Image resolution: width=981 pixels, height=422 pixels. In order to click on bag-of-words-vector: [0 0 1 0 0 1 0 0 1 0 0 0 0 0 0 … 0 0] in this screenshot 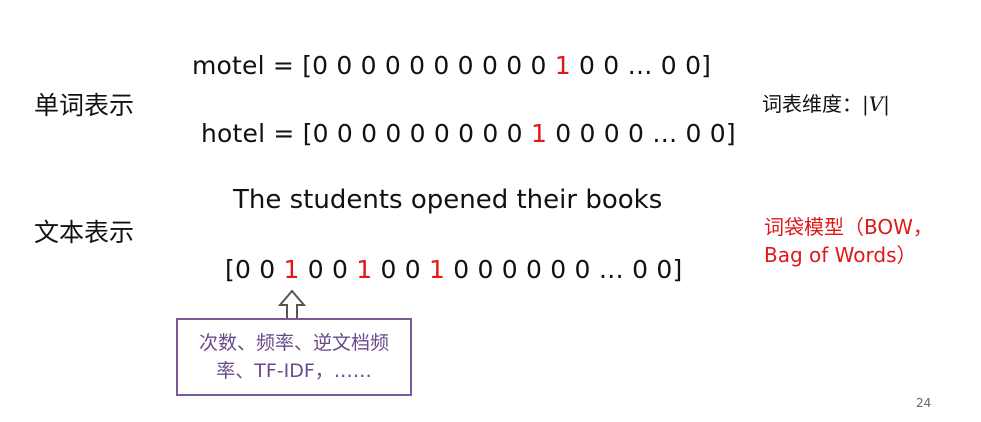, I will do `click(453, 269)`.